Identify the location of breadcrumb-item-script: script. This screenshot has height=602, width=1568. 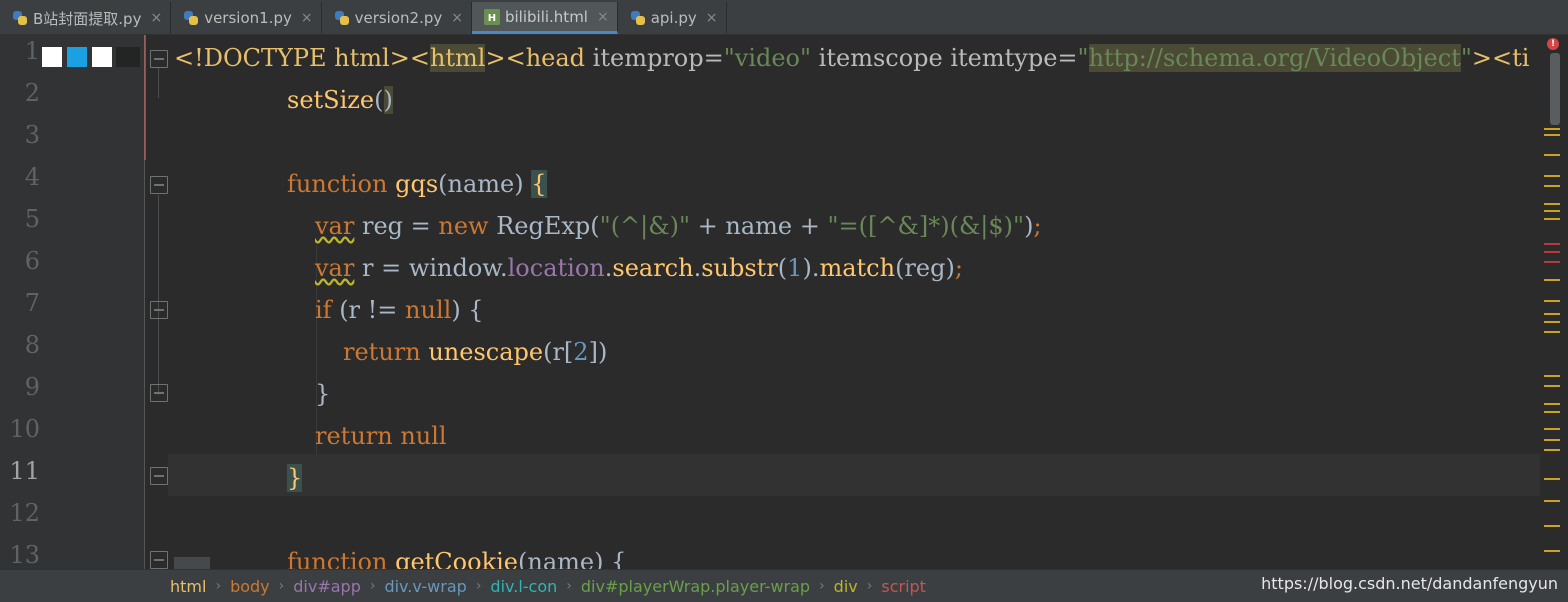
(903, 586).